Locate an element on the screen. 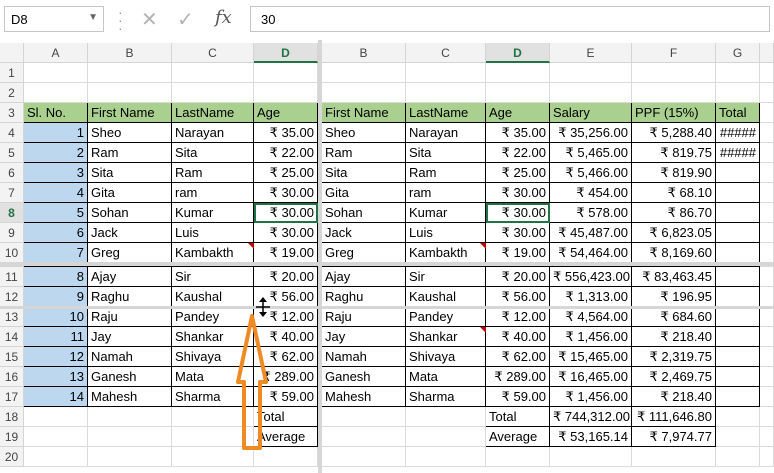  orange-up-arrow is located at coordinates (252, 382).